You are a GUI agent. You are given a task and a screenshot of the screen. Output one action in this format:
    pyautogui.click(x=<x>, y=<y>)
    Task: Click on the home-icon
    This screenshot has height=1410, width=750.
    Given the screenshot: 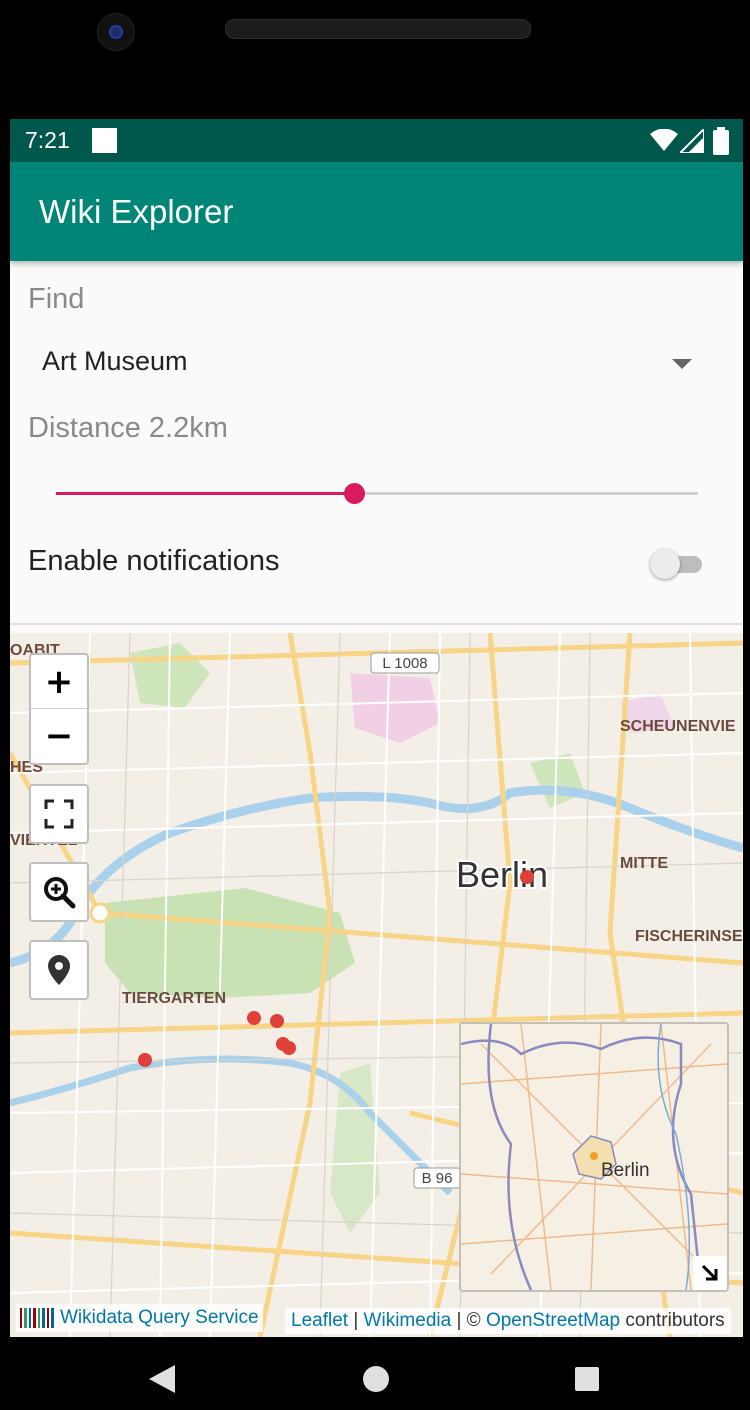 What is the action you would take?
    pyautogui.click(x=376, y=1379)
    